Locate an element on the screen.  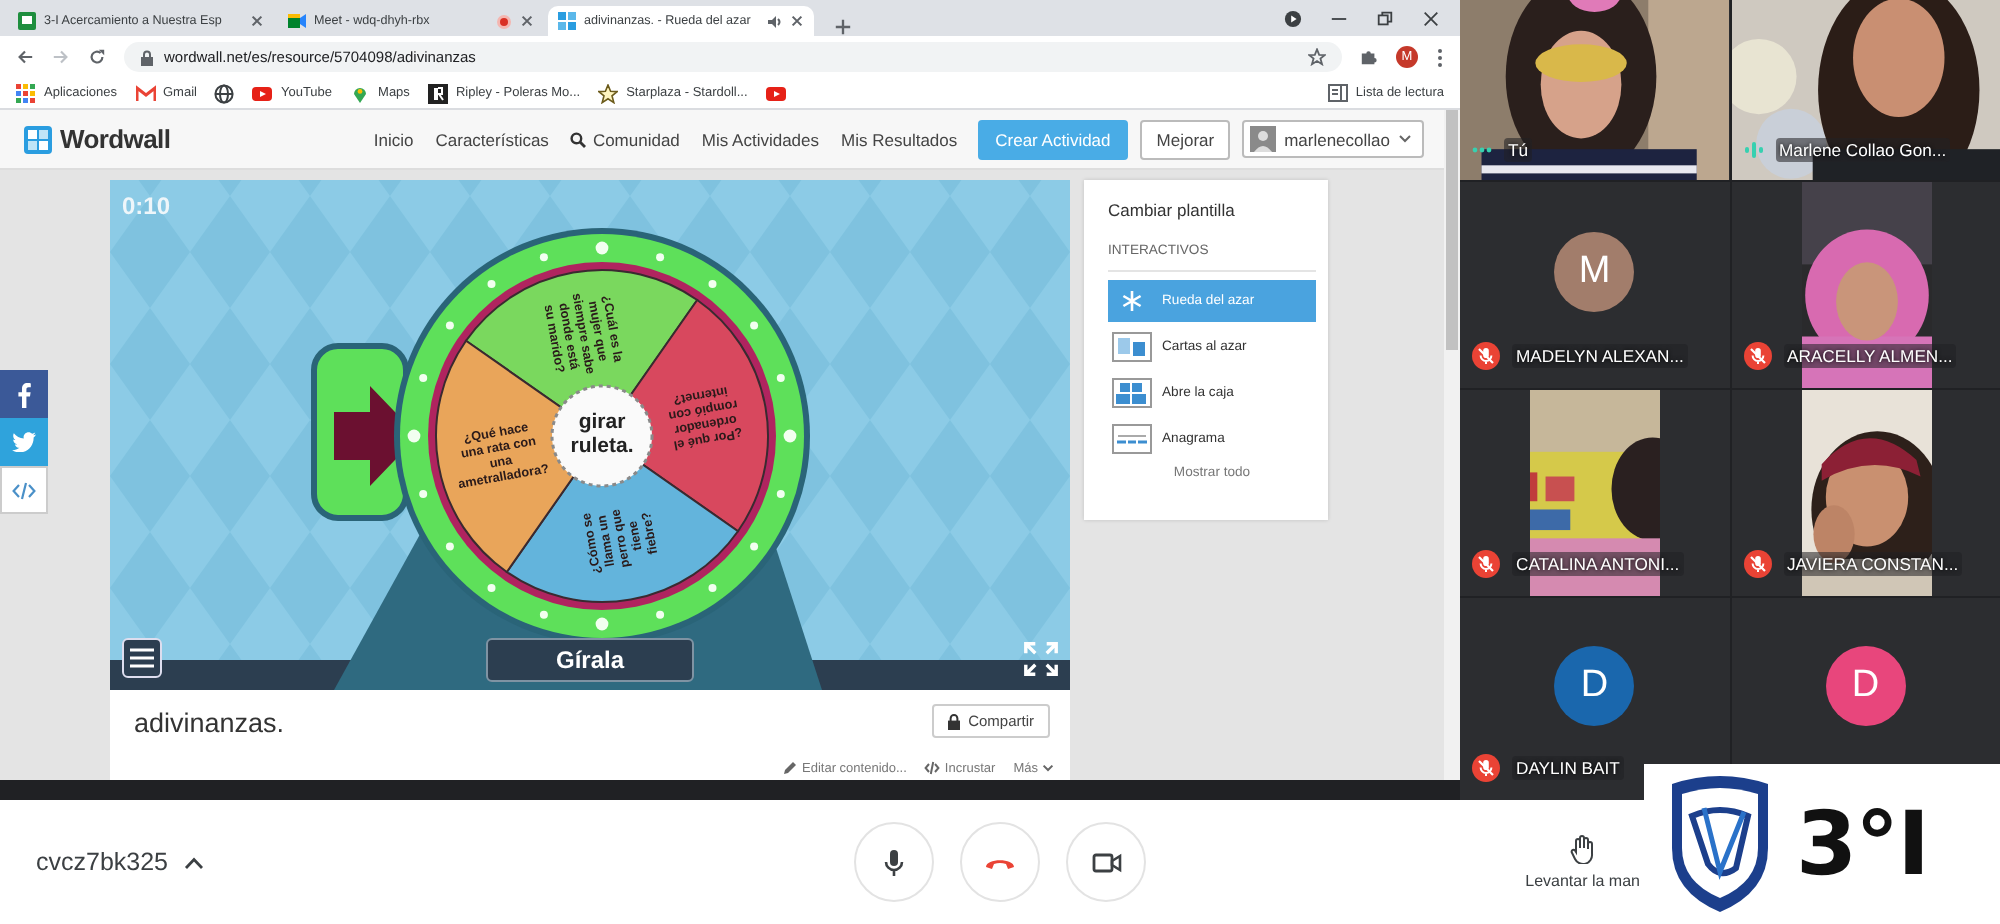
back-icon is located at coordinates (25, 57).